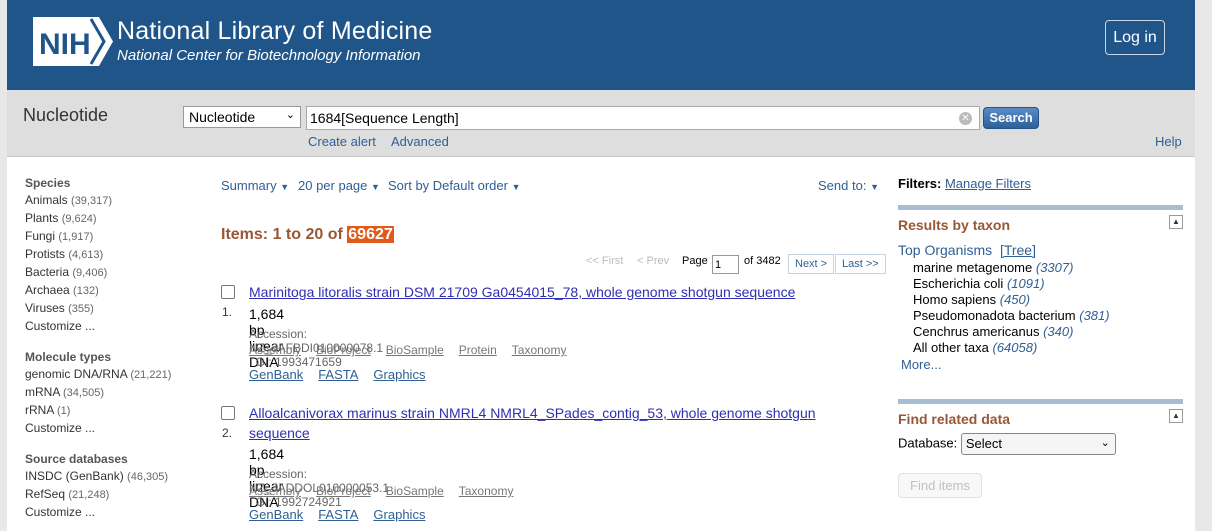 This screenshot has height=531, width=1212. Describe the element at coordinates (370, 234) in the screenshot. I see `results-total: 69627` at that location.